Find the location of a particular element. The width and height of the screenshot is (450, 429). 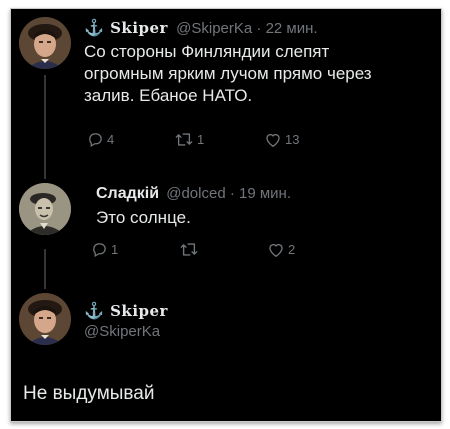

reply-button: 1 is located at coordinates (135, 249).